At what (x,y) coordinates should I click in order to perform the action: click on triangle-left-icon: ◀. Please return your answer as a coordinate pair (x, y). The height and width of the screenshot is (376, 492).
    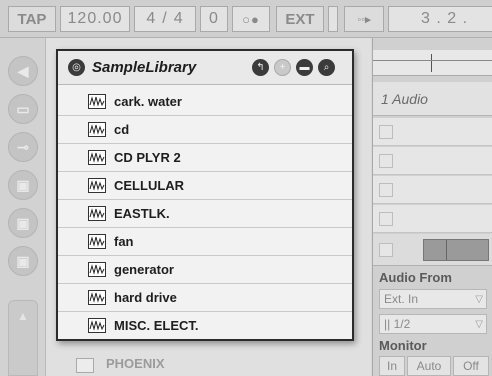
    Looking at the image, I should click on (23, 70).